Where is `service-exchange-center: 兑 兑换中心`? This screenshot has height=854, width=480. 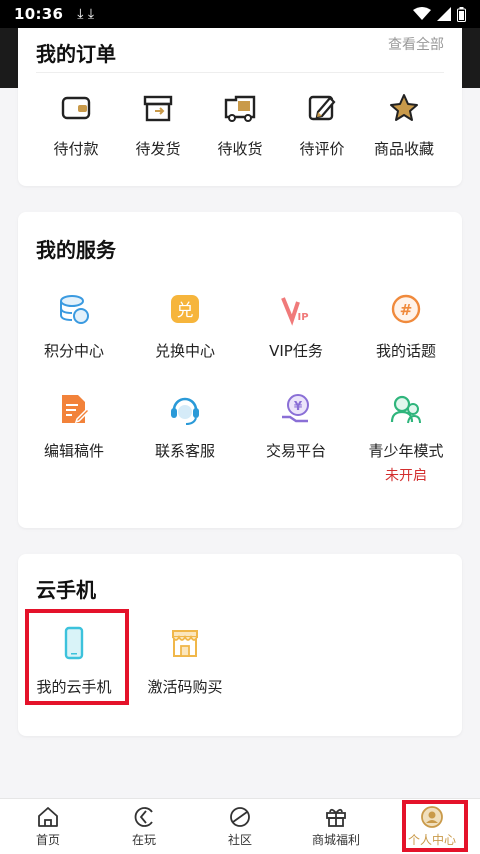 service-exchange-center: 兑 兑换中心 is located at coordinates (185, 326).